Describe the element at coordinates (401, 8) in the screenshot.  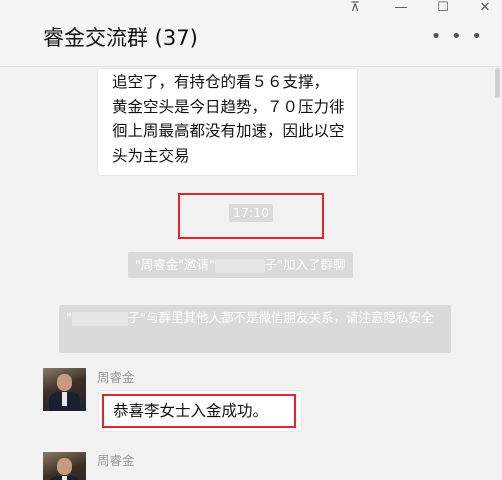
I see `minimize-icon: —` at that location.